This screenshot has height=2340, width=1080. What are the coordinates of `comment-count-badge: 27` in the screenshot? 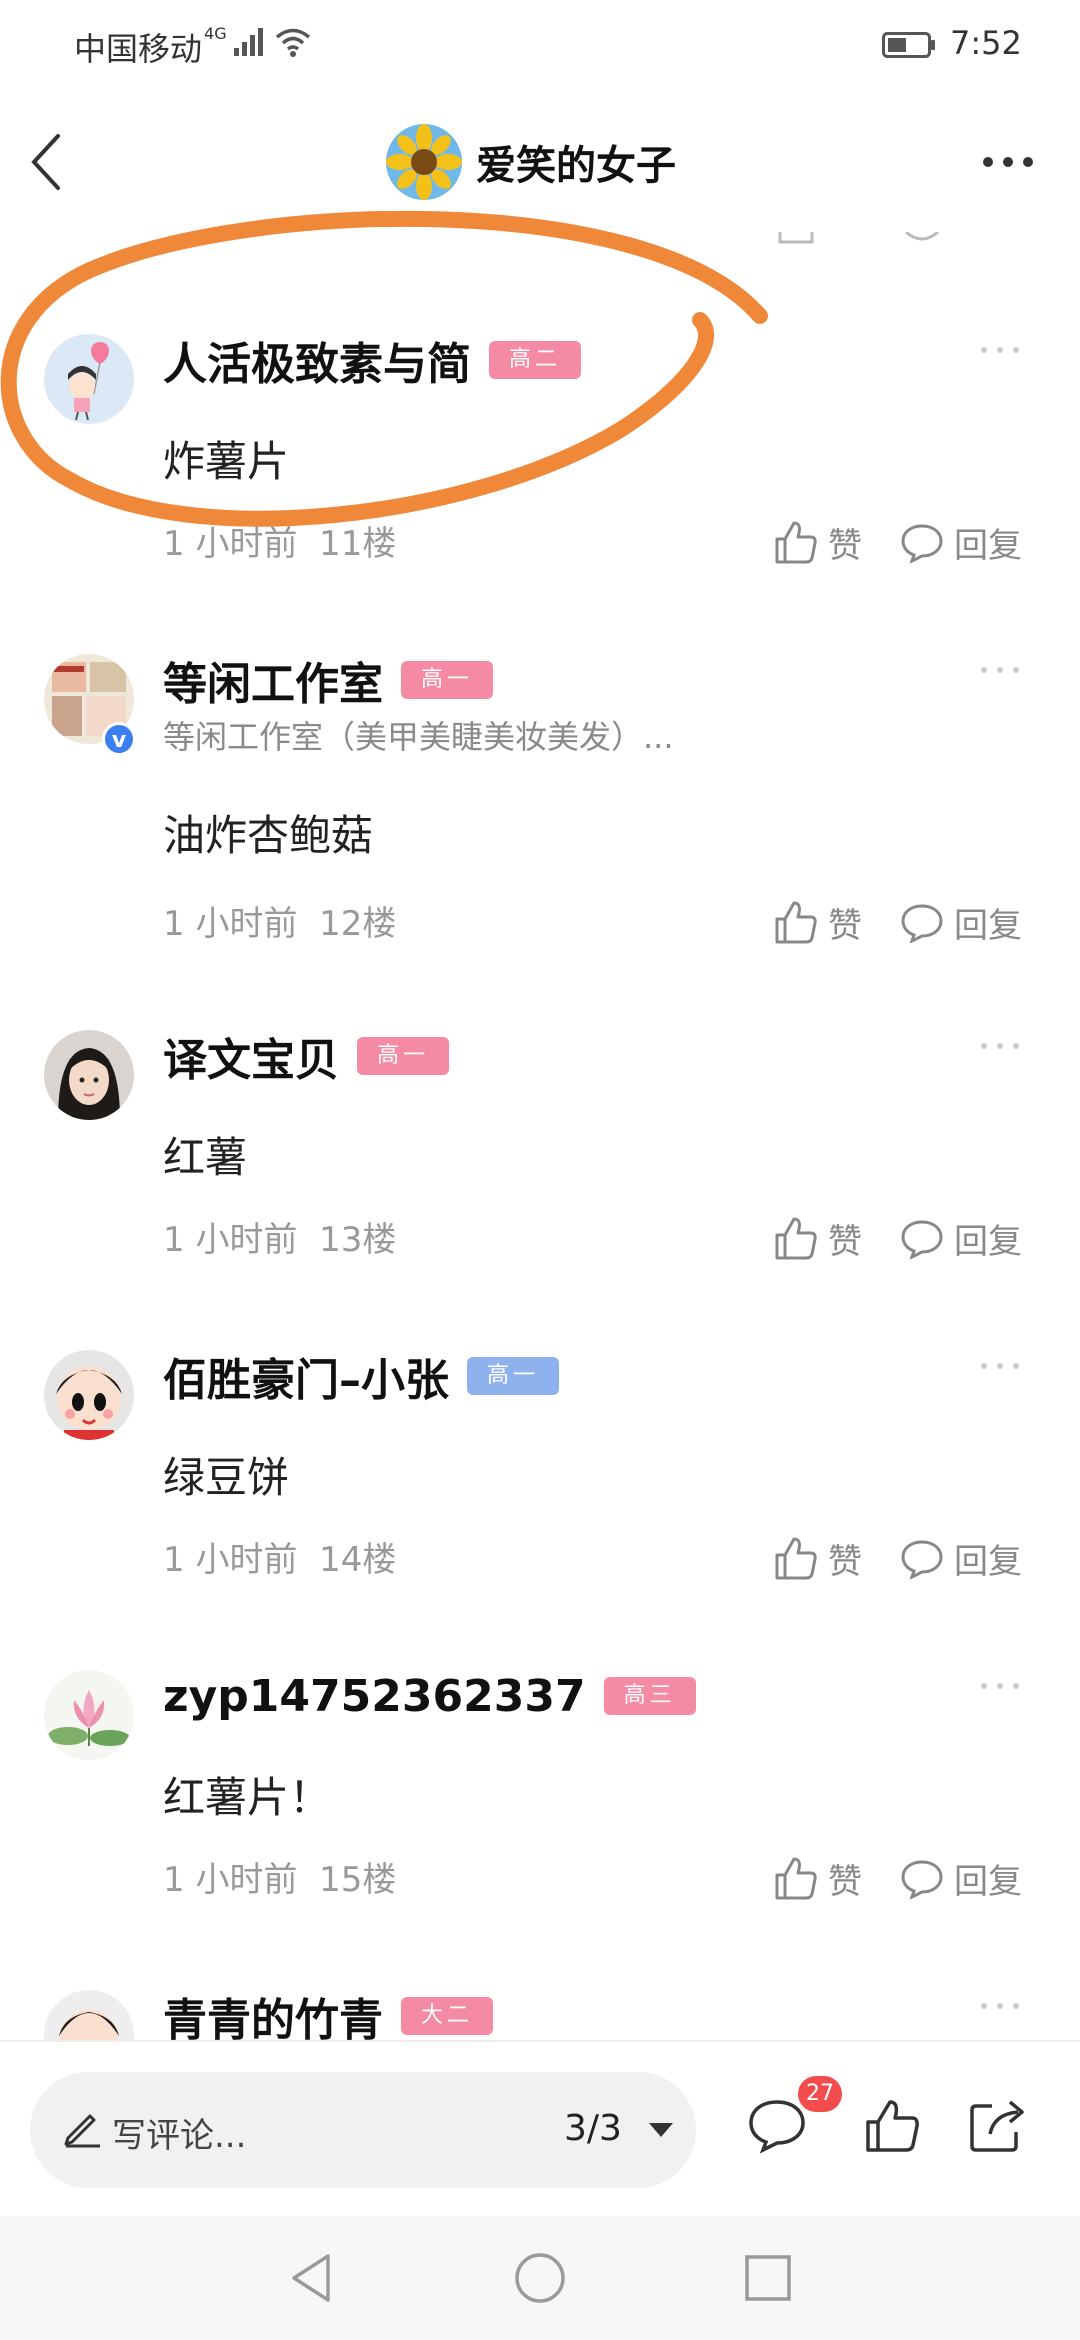 It's located at (820, 2094).